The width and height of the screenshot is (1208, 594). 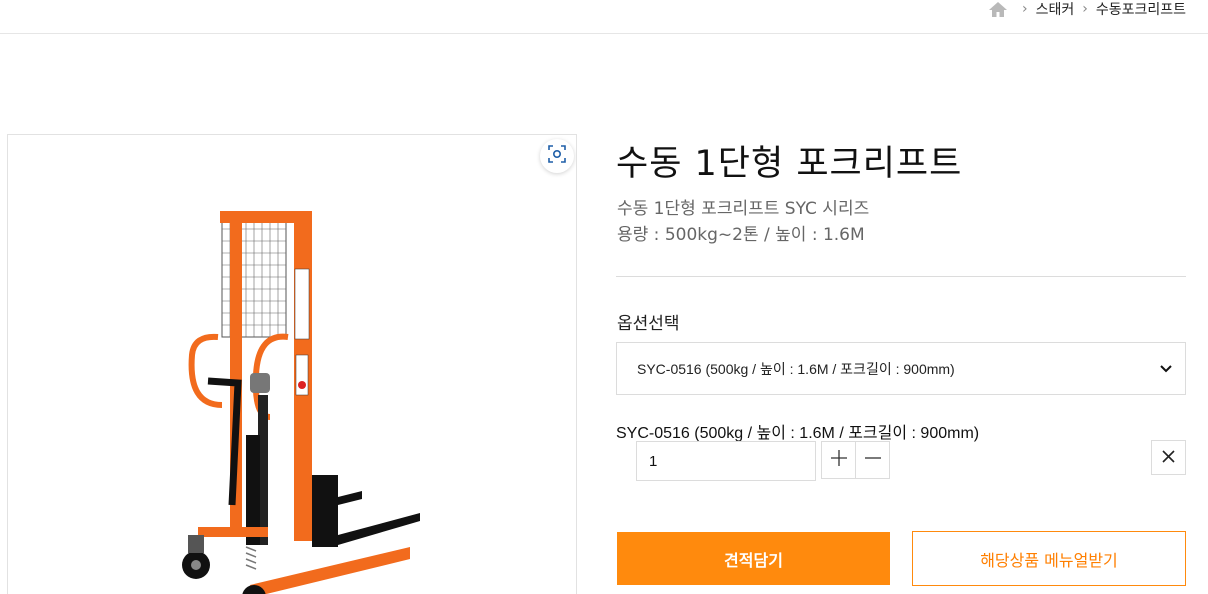 I want to click on close-icon, so click(x=1168, y=457).